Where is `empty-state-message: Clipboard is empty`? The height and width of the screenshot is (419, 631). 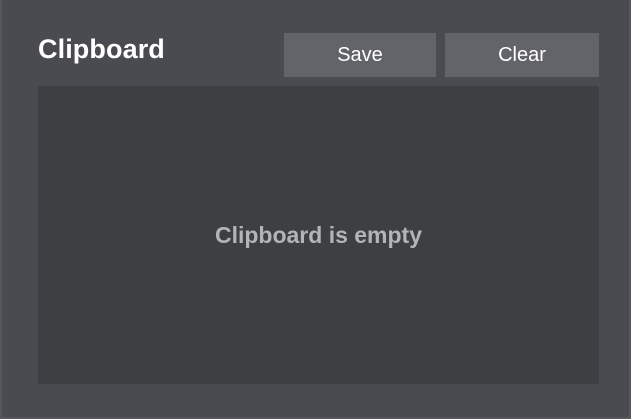 empty-state-message: Clipboard is empty is located at coordinates (318, 234).